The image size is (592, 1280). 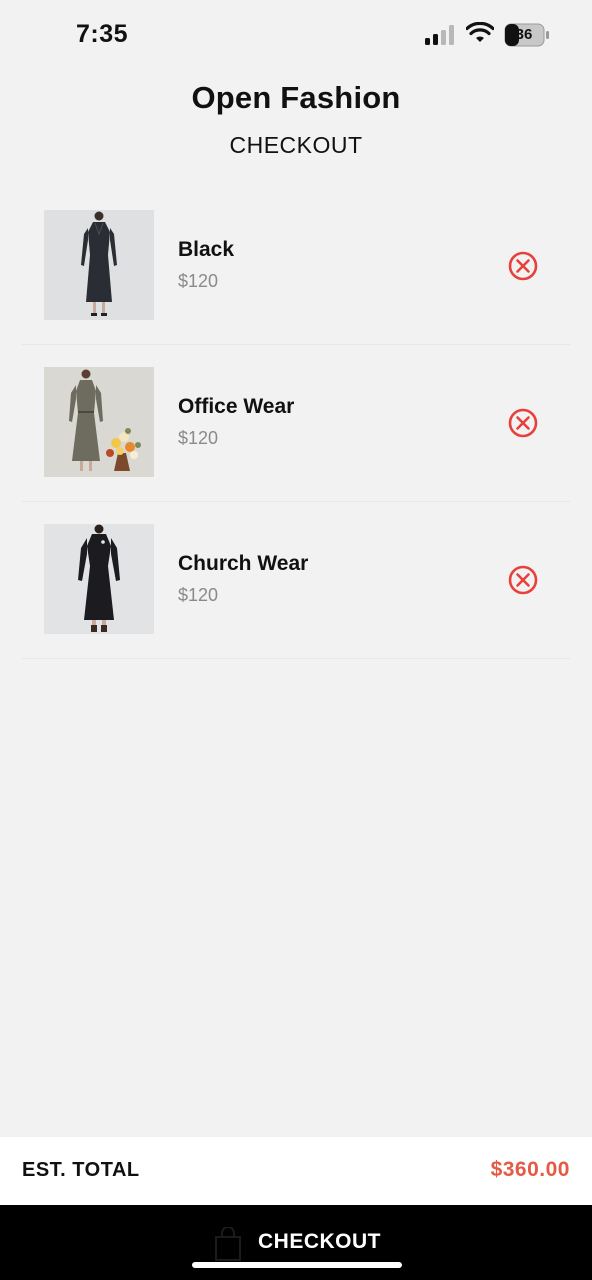 What do you see at coordinates (236, 406) in the screenshot?
I see `product-name: Office Wear` at bounding box center [236, 406].